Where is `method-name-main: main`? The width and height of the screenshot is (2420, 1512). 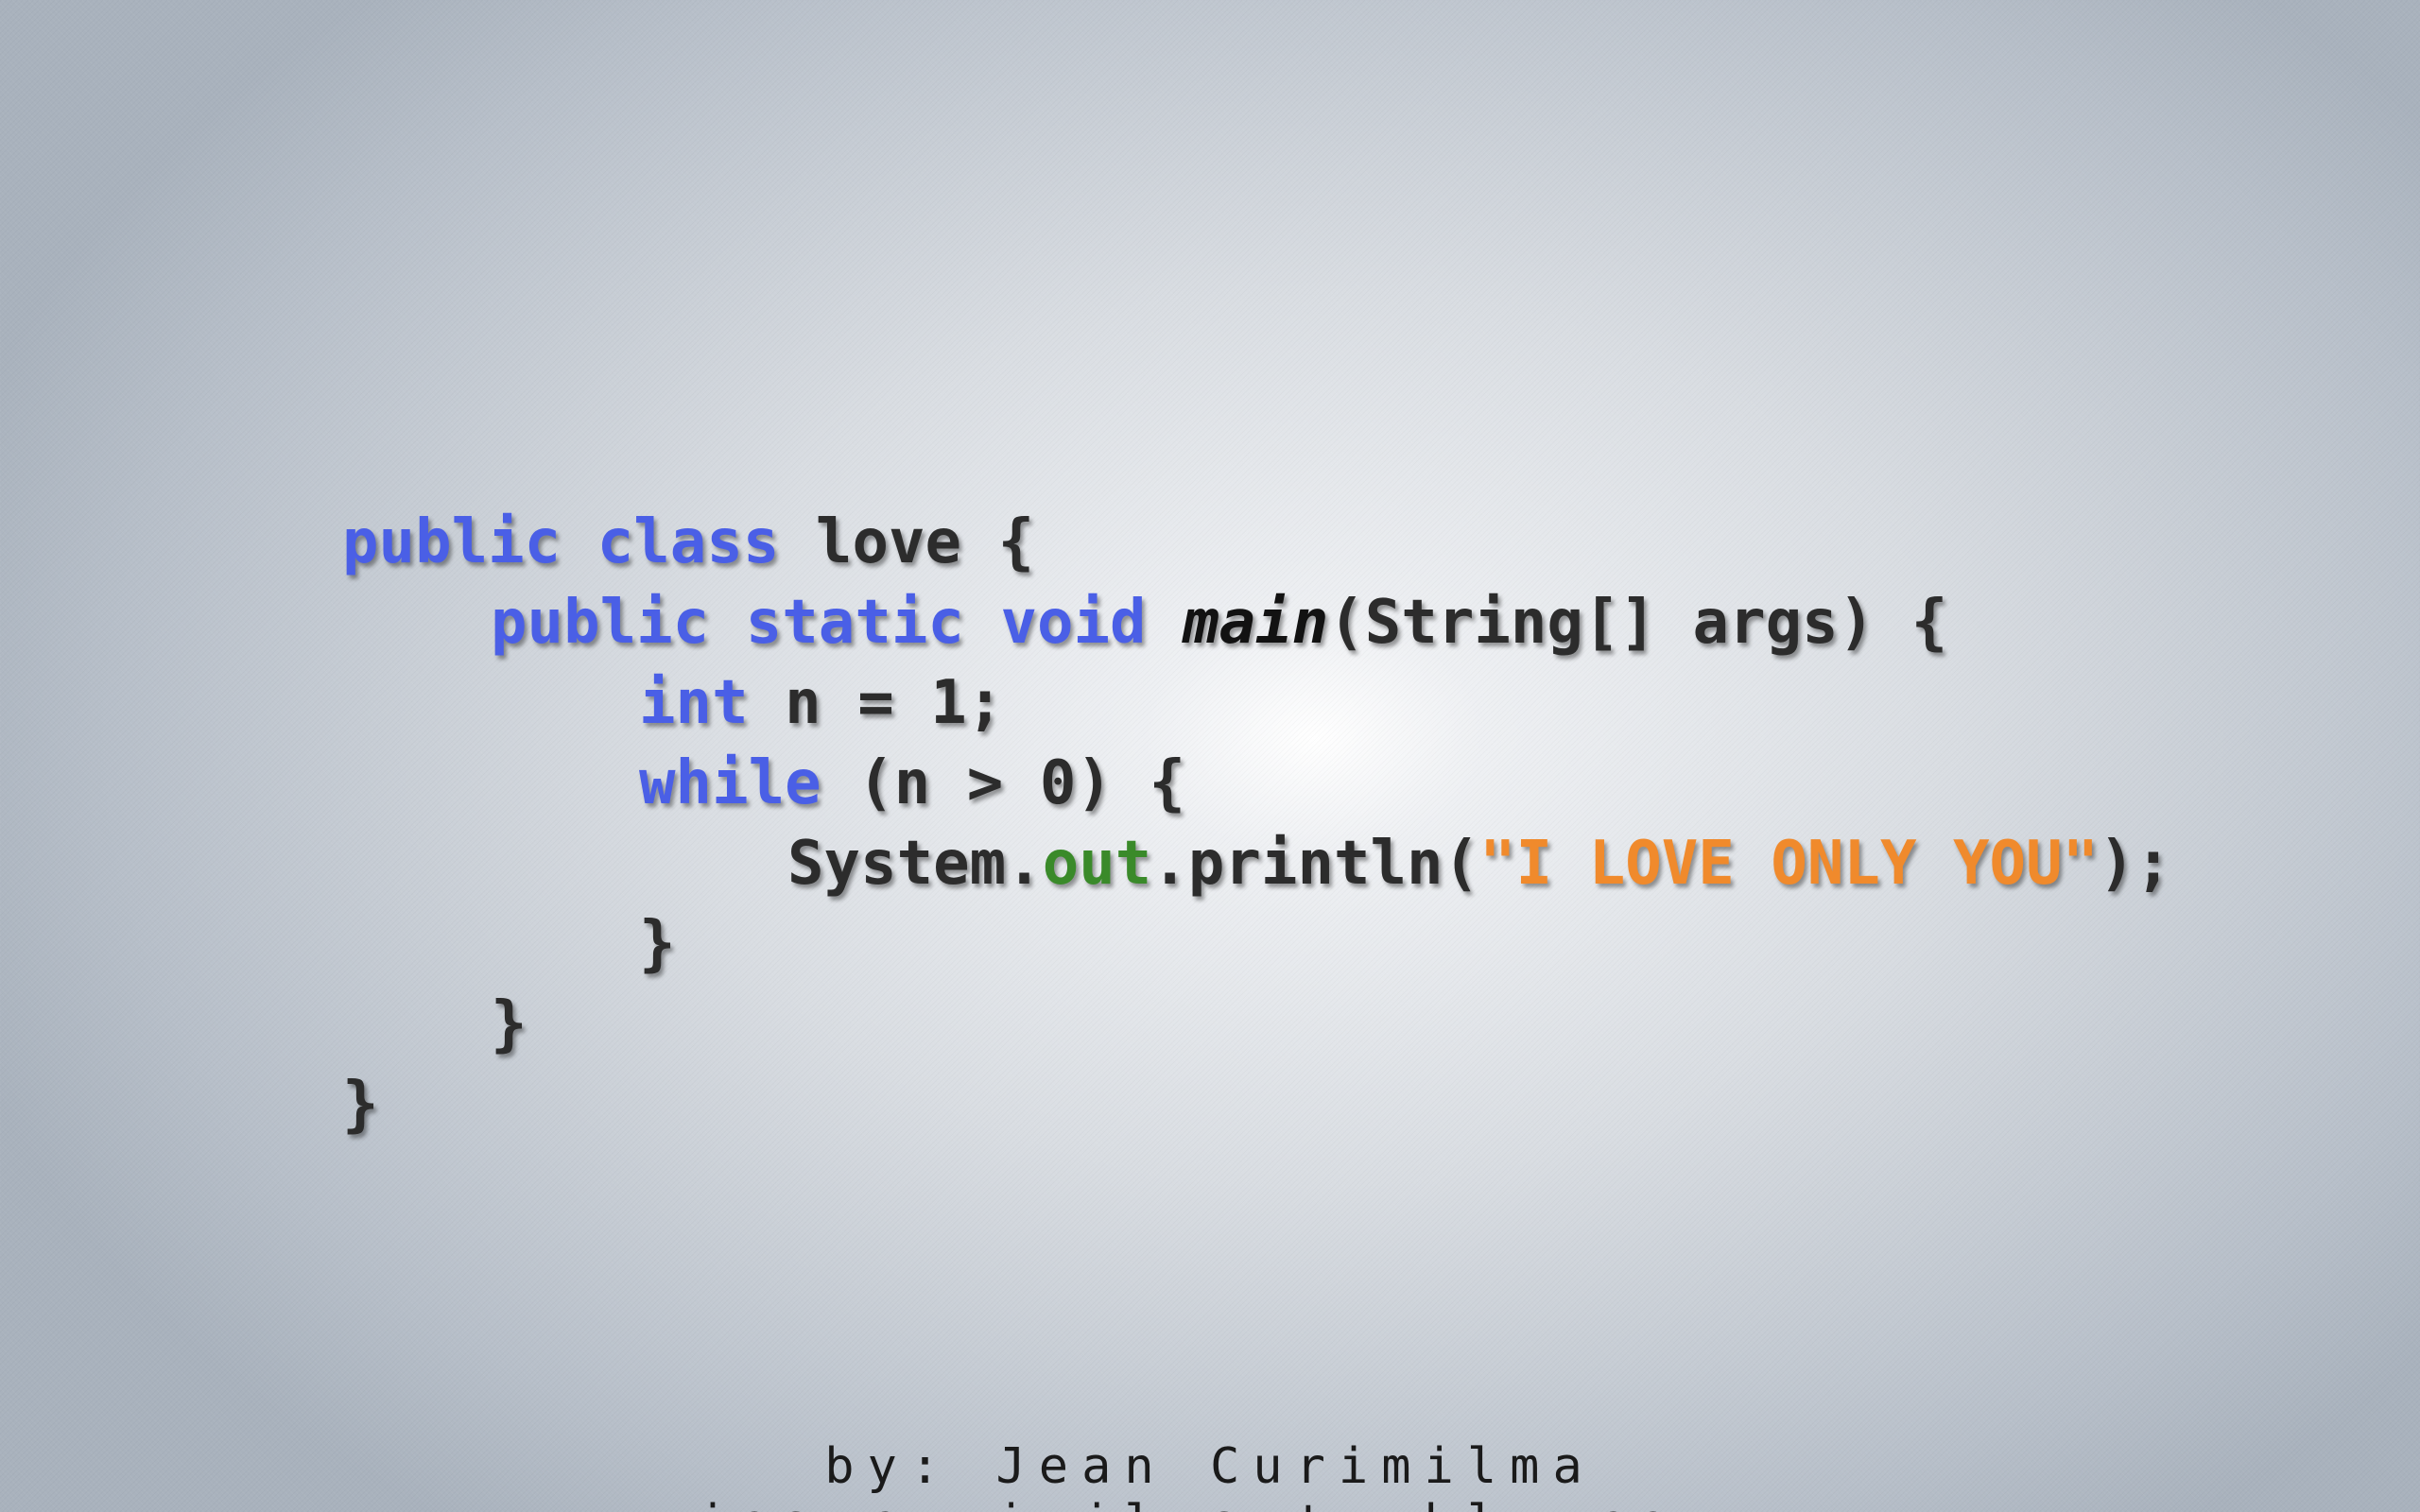
method-name-main: main is located at coordinates (1256, 623).